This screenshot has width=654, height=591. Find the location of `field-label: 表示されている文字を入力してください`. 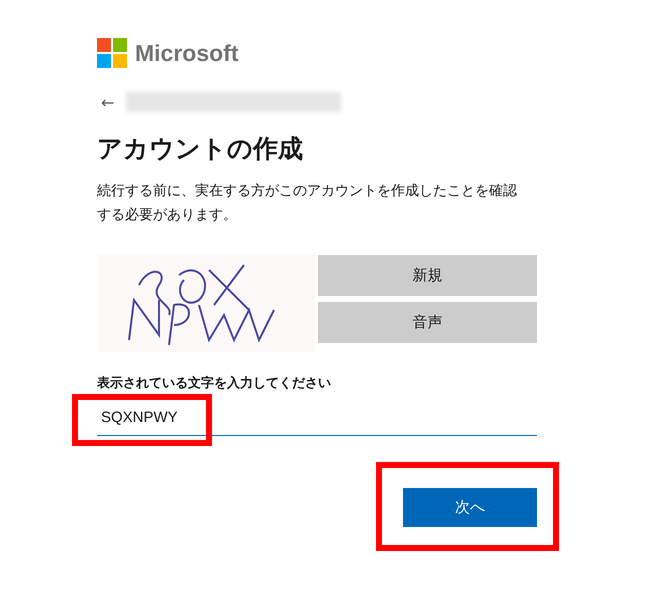

field-label: 表示されている文字を入力してください is located at coordinates (214, 383).